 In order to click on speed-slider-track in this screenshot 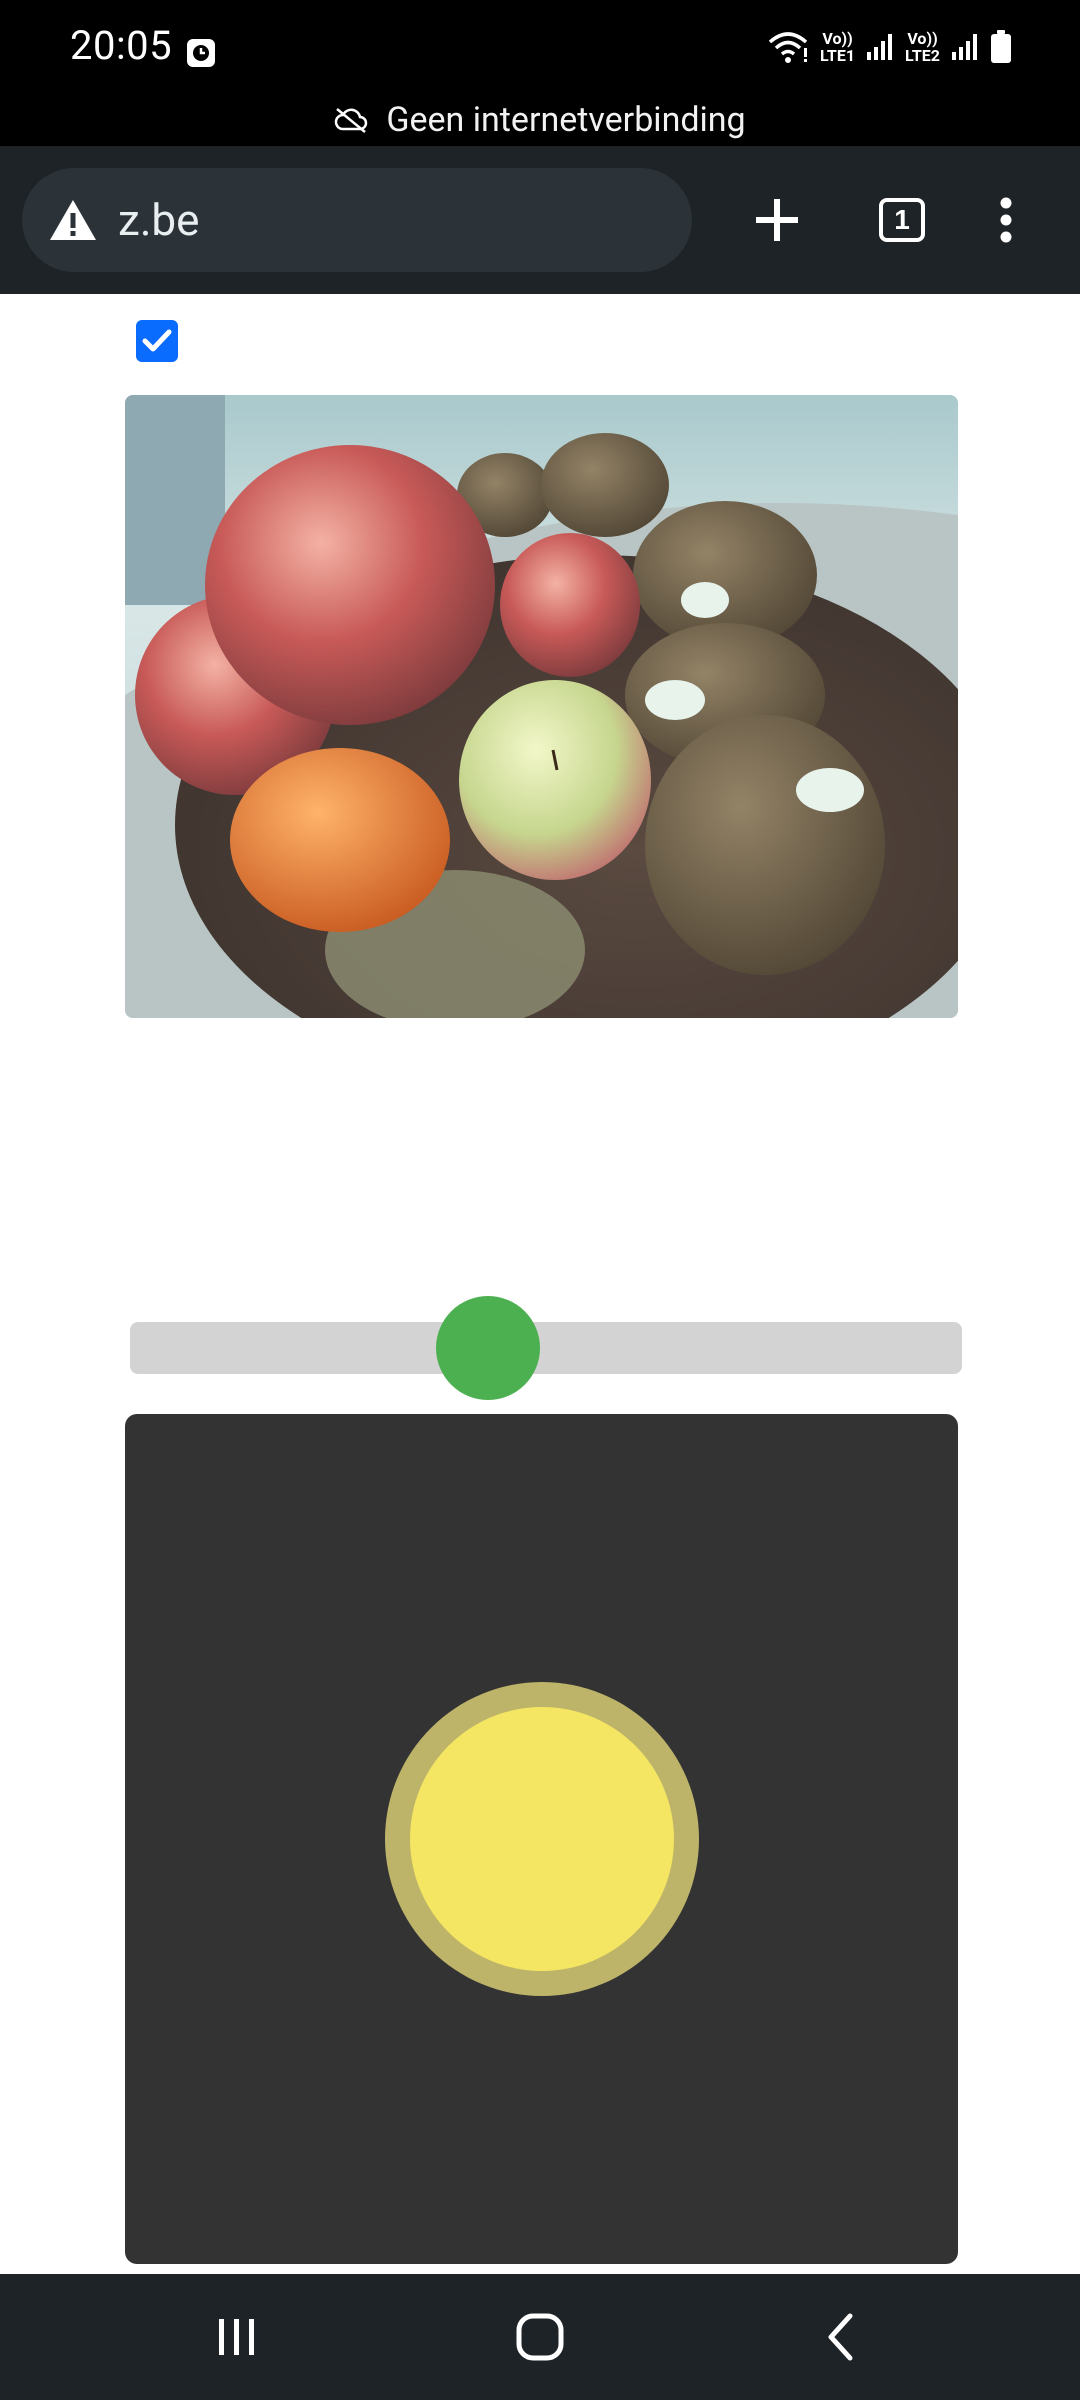, I will do `click(546, 1348)`.